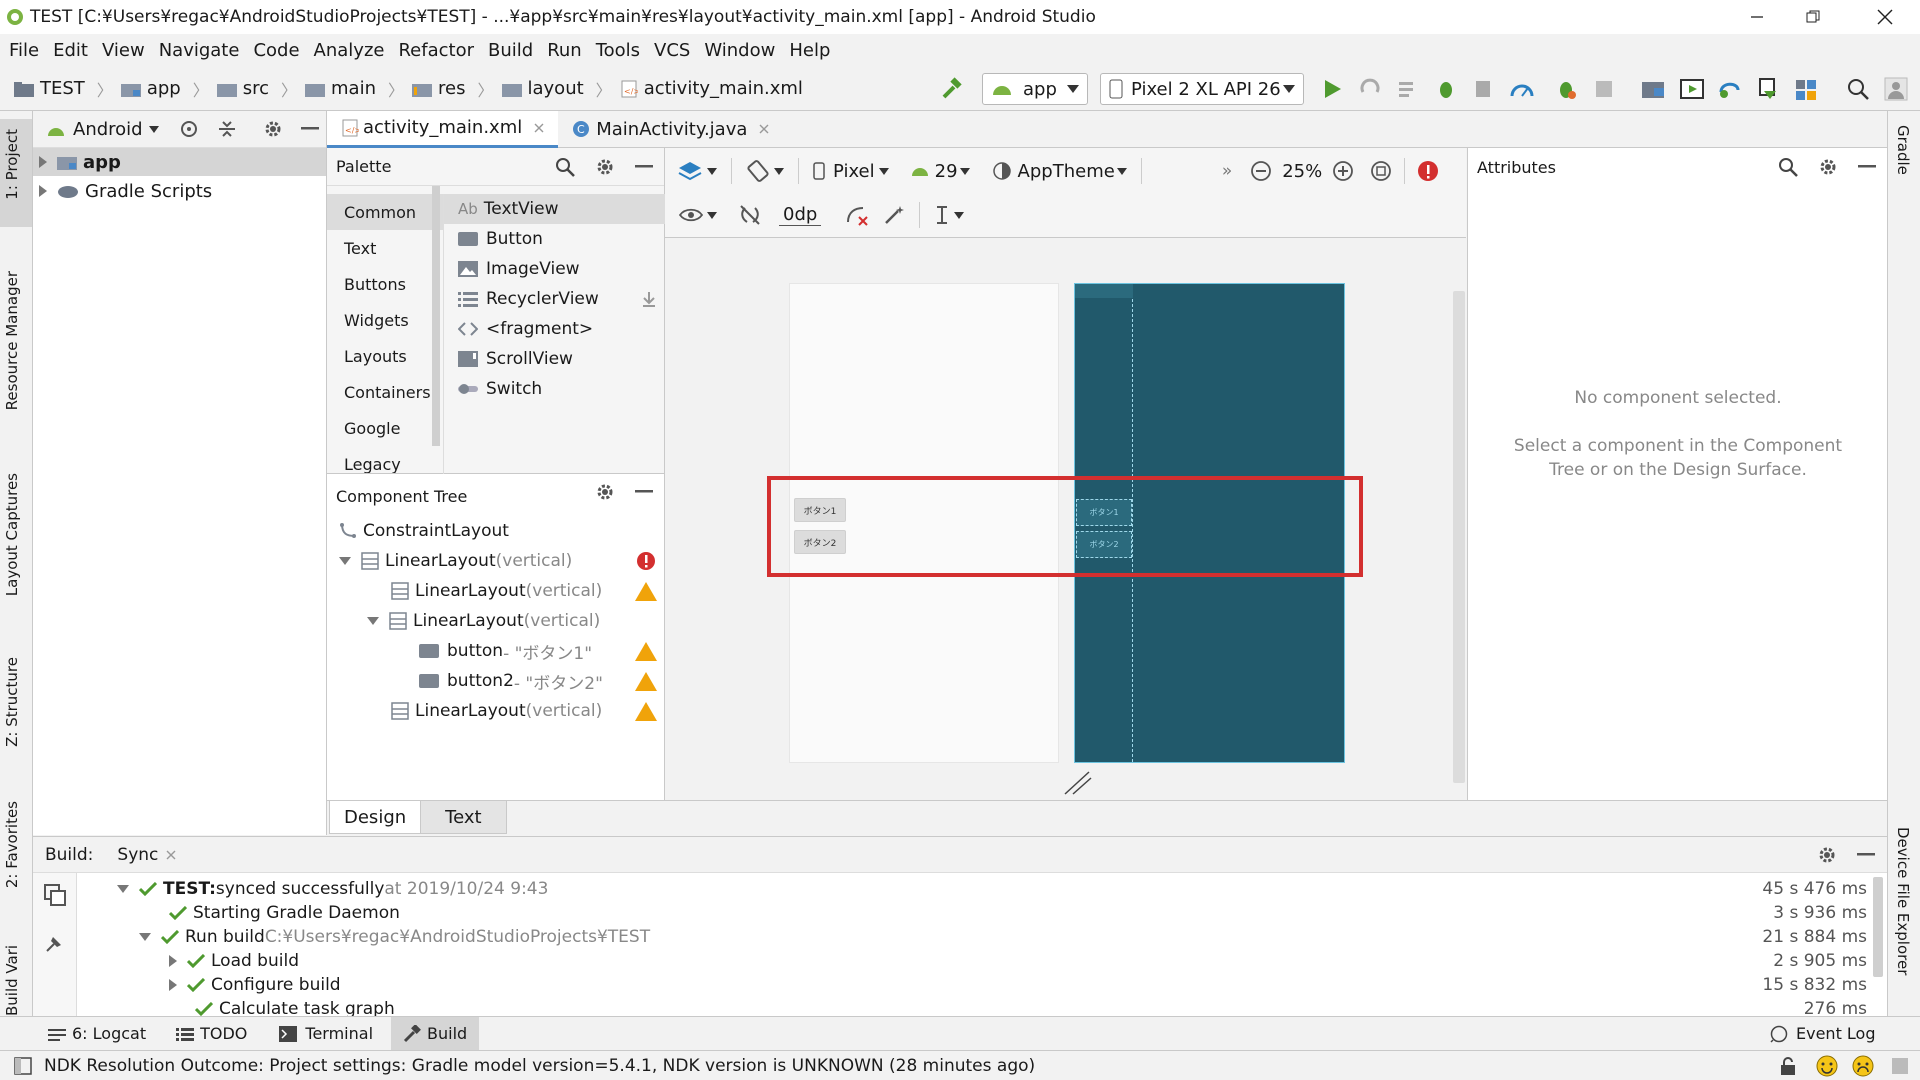  Describe the element at coordinates (179, 162) in the screenshot. I see `tree-item-app: app` at that location.